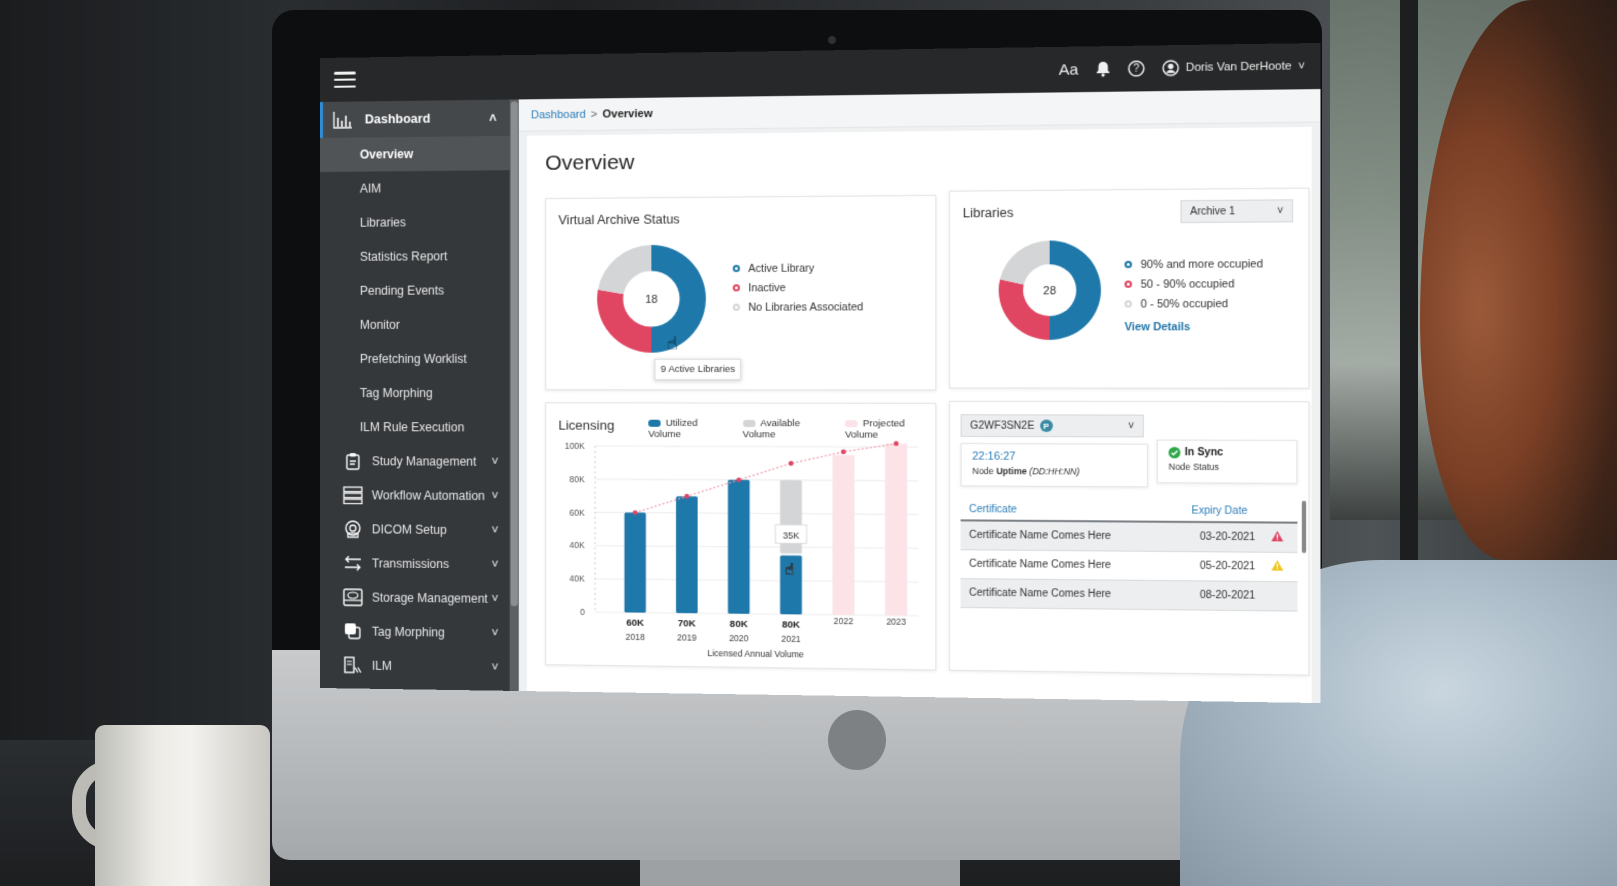 The image size is (1617, 886). What do you see at coordinates (1237, 211) in the screenshot?
I see `archive-select: Archive 1 ˅` at bounding box center [1237, 211].